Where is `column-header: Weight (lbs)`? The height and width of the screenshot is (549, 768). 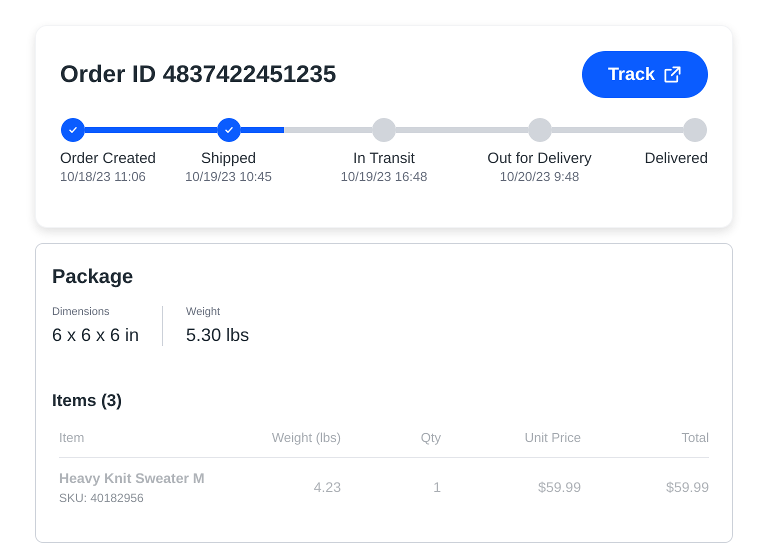 column-header: Weight (lbs) is located at coordinates (305, 437).